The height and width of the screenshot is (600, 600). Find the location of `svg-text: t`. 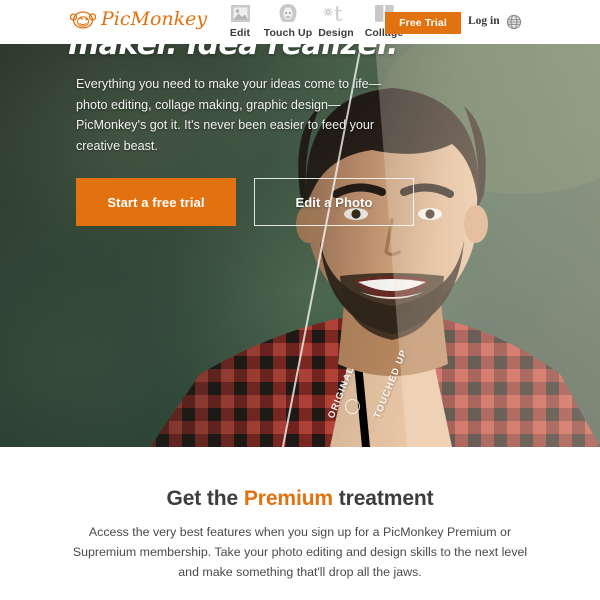

svg-text: t is located at coordinates (338, 13).